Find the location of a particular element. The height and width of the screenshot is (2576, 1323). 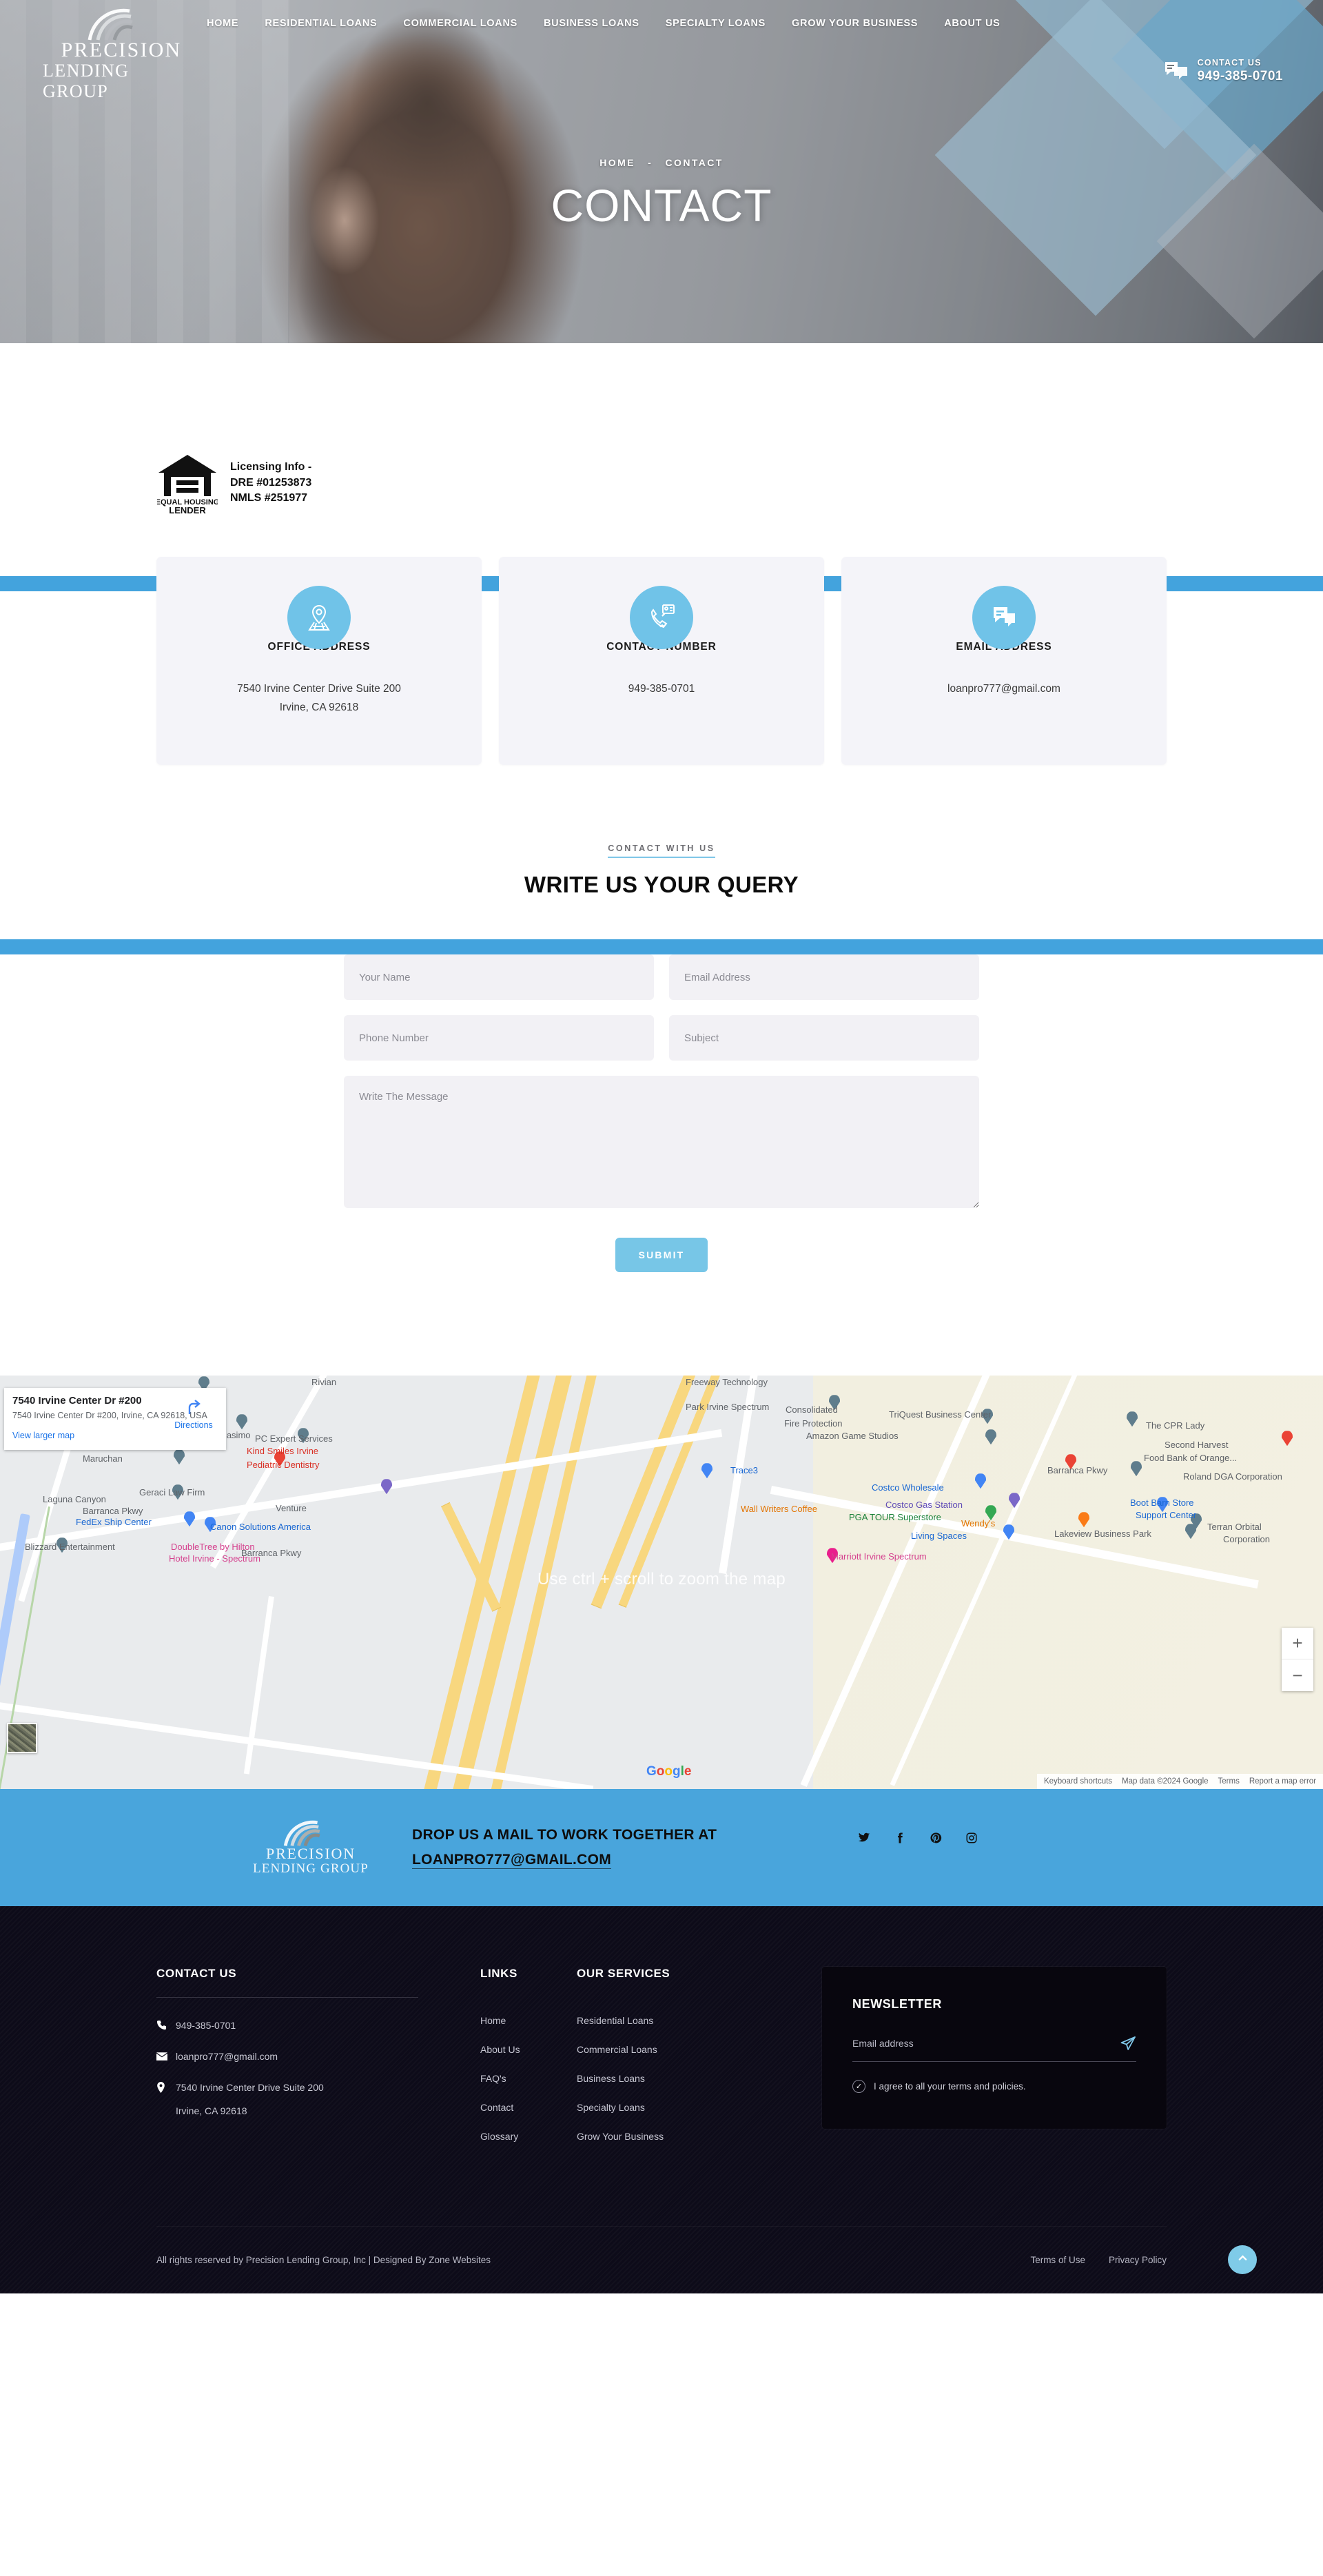

section-title: WRITE US YOUR QUERY is located at coordinates (661, 885).